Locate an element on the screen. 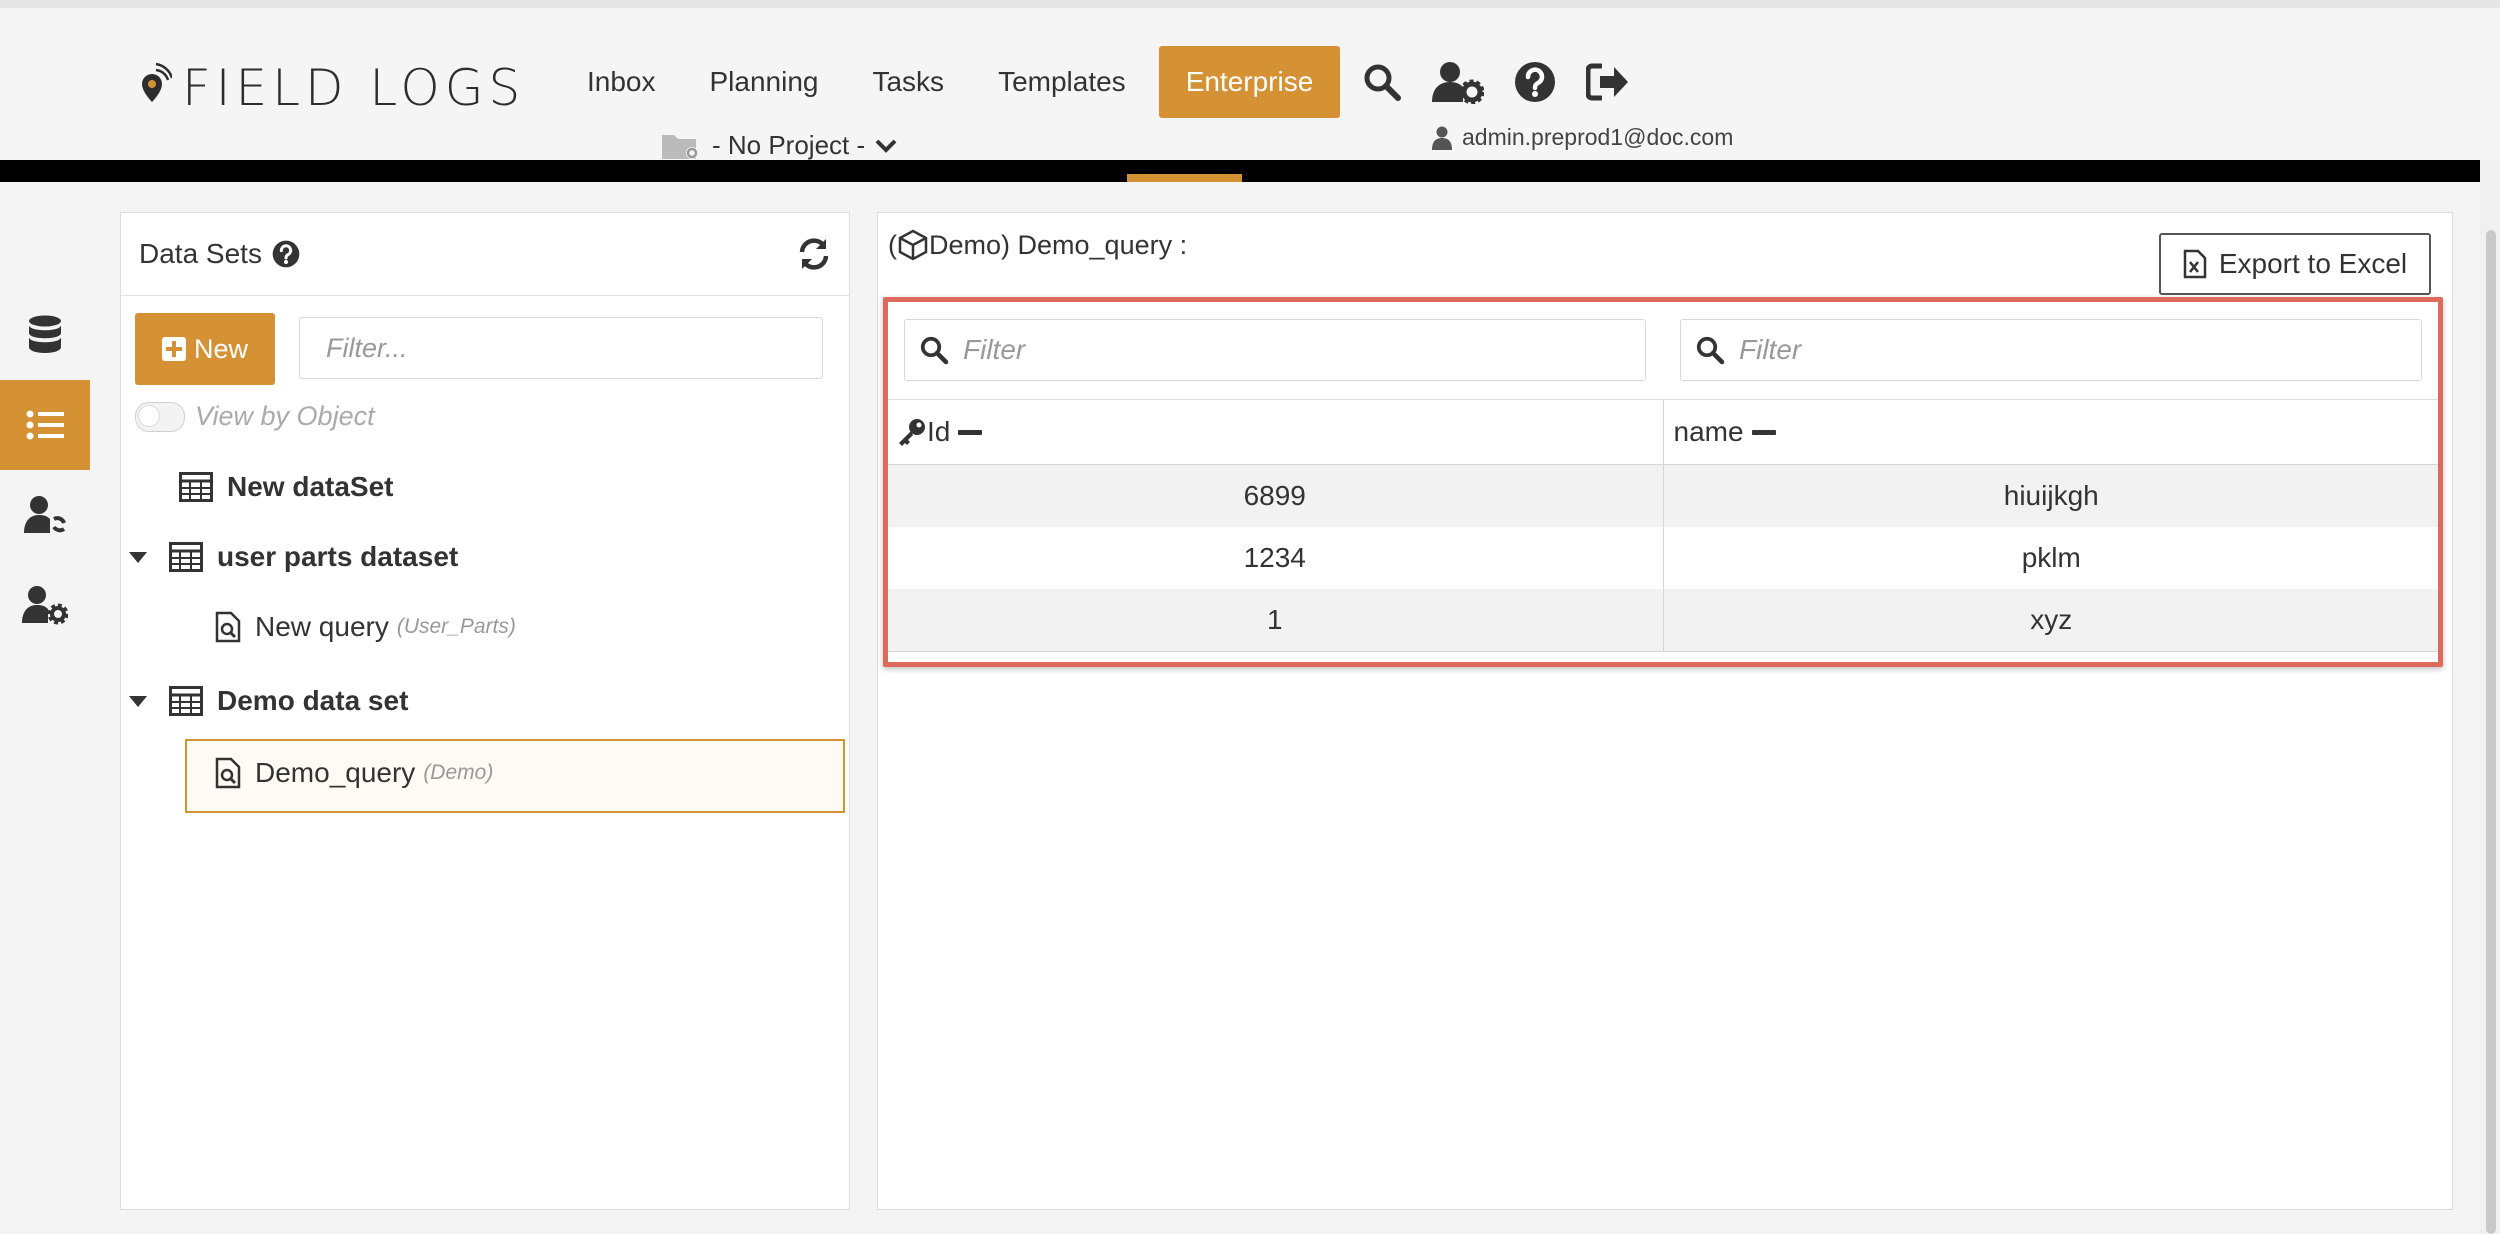 The image size is (2500, 1234). datasets-title: Data Sets is located at coordinates (200, 253).